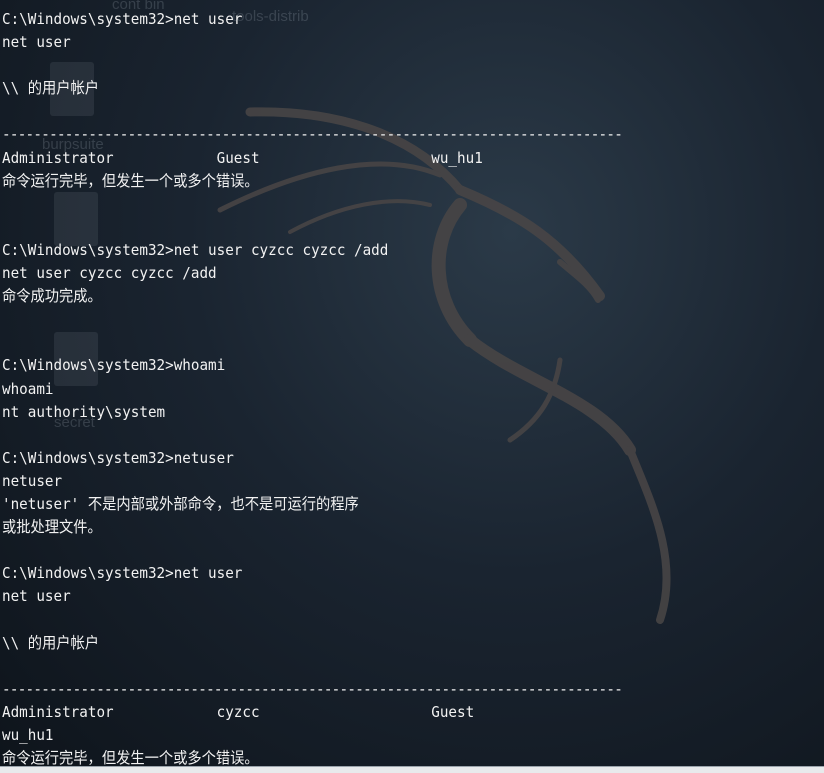 This screenshot has height=773, width=824. I want to click on terminal-line: nt authority\system, so click(84, 411).